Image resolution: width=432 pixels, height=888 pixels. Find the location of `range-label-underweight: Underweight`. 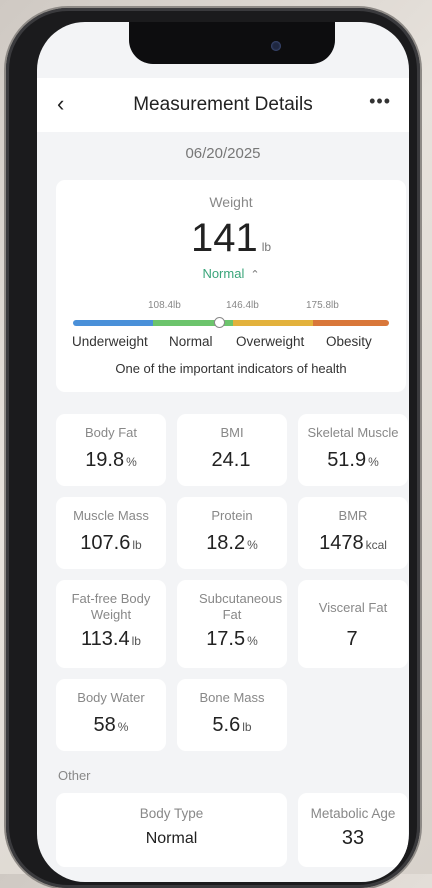

range-label-underweight: Underweight is located at coordinates (110, 341).